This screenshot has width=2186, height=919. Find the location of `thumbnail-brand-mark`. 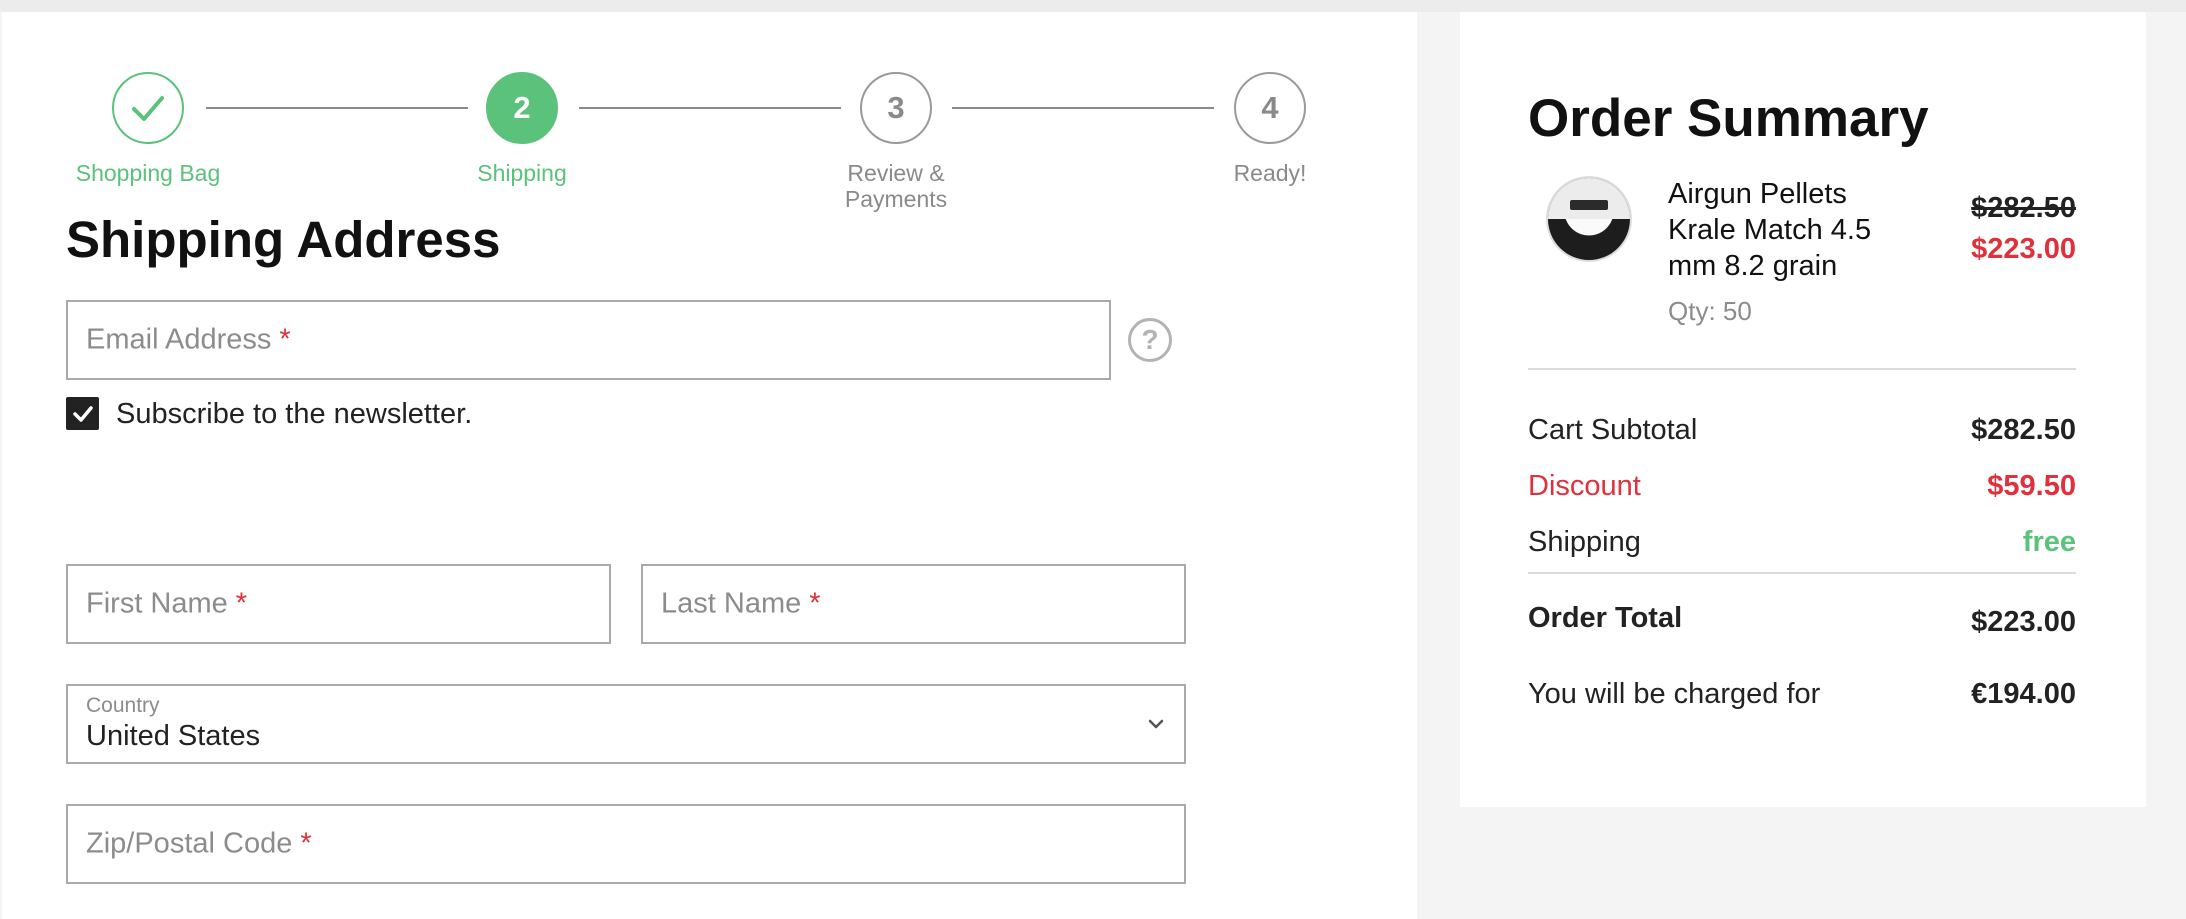

thumbnail-brand-mark is located at coordinates (1589, 205).